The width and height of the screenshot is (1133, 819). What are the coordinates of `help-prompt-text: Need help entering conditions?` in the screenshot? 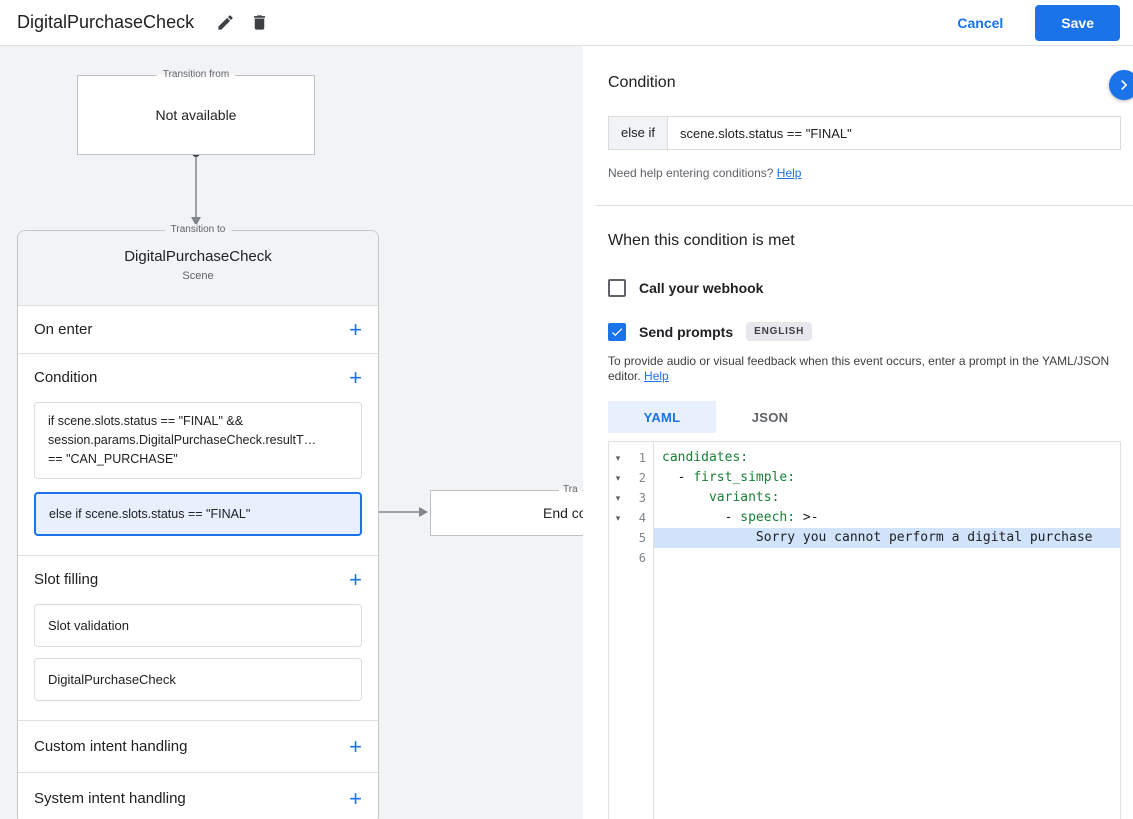 It's located at (692, 173).